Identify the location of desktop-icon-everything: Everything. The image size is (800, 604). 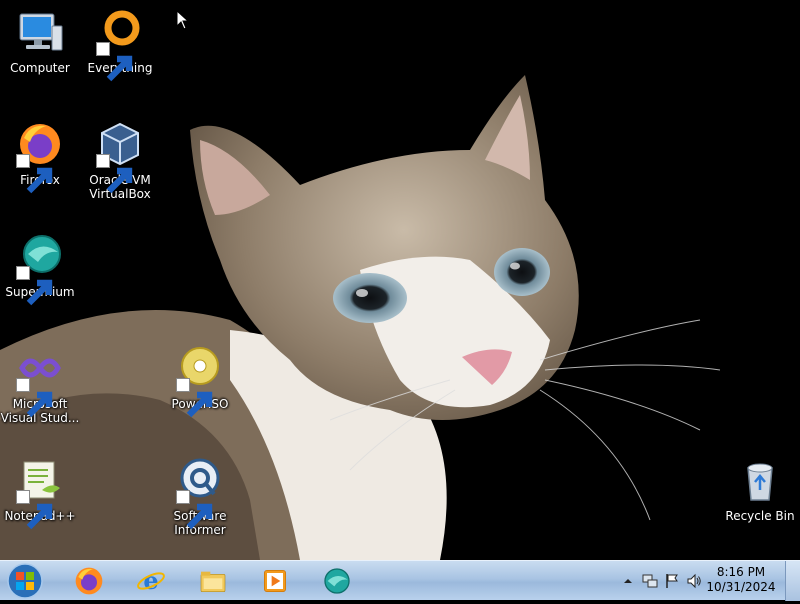
(120, 45).